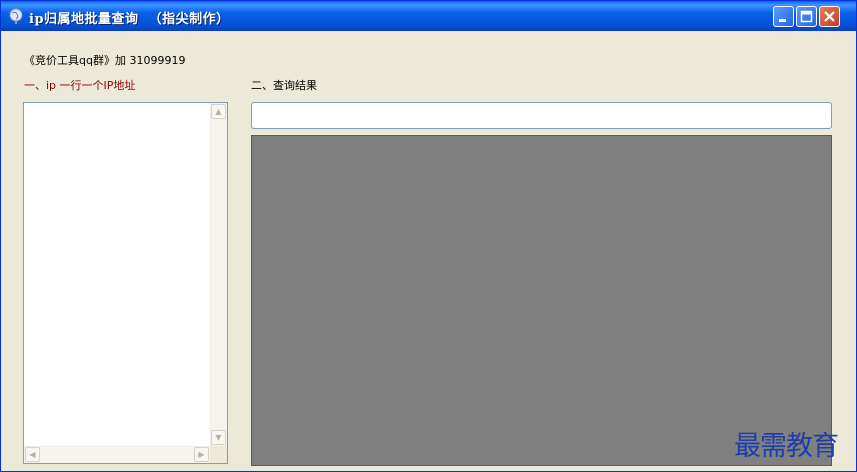 The image size is (857, 472). I want to click on group-info-text: 《竞价工具qq群》加 31099919, so click(105, 60).